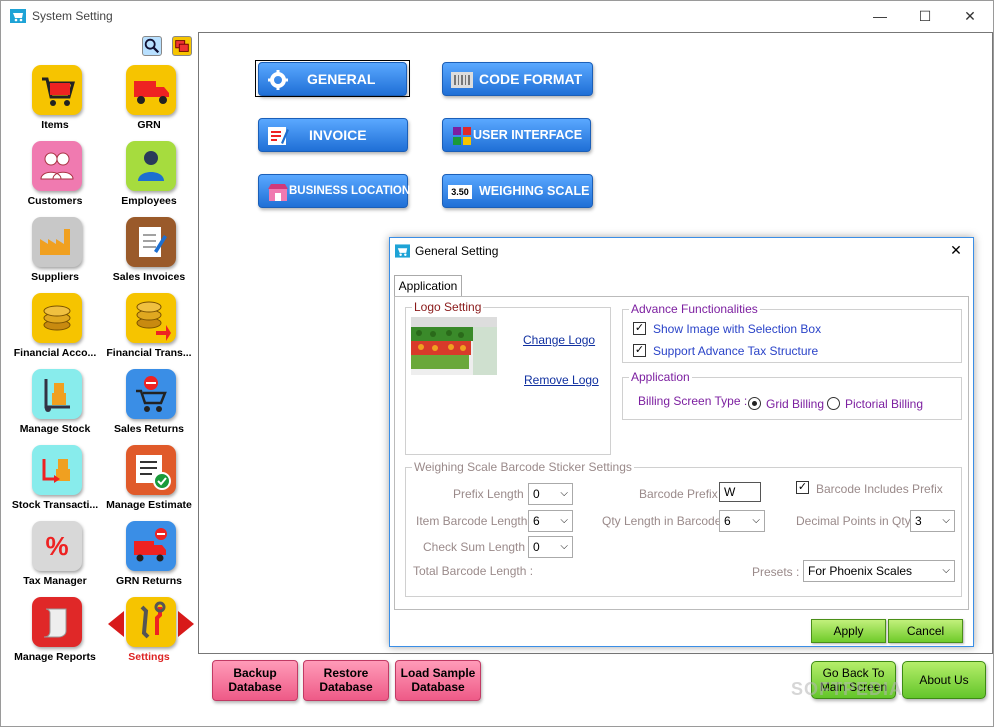 This screenshot has height=727, width=994. Describe the element at coordinates (462, 136) in the screenshot. I see `user-interface-icon` at that location.